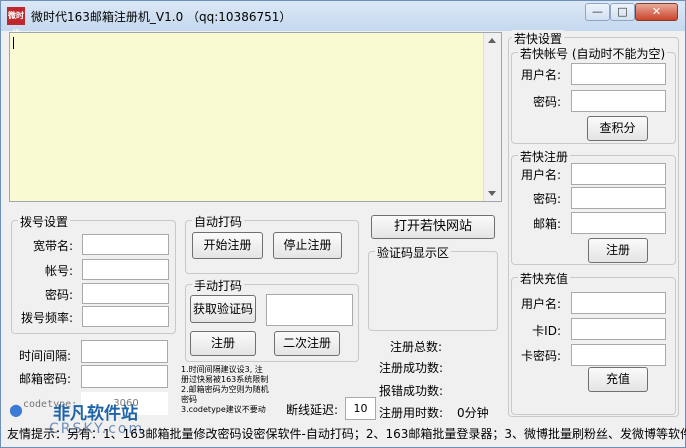 This screenshot has height=448, width=686. I want to click on recharge-username-label: 用户名:, so click(540, 304).